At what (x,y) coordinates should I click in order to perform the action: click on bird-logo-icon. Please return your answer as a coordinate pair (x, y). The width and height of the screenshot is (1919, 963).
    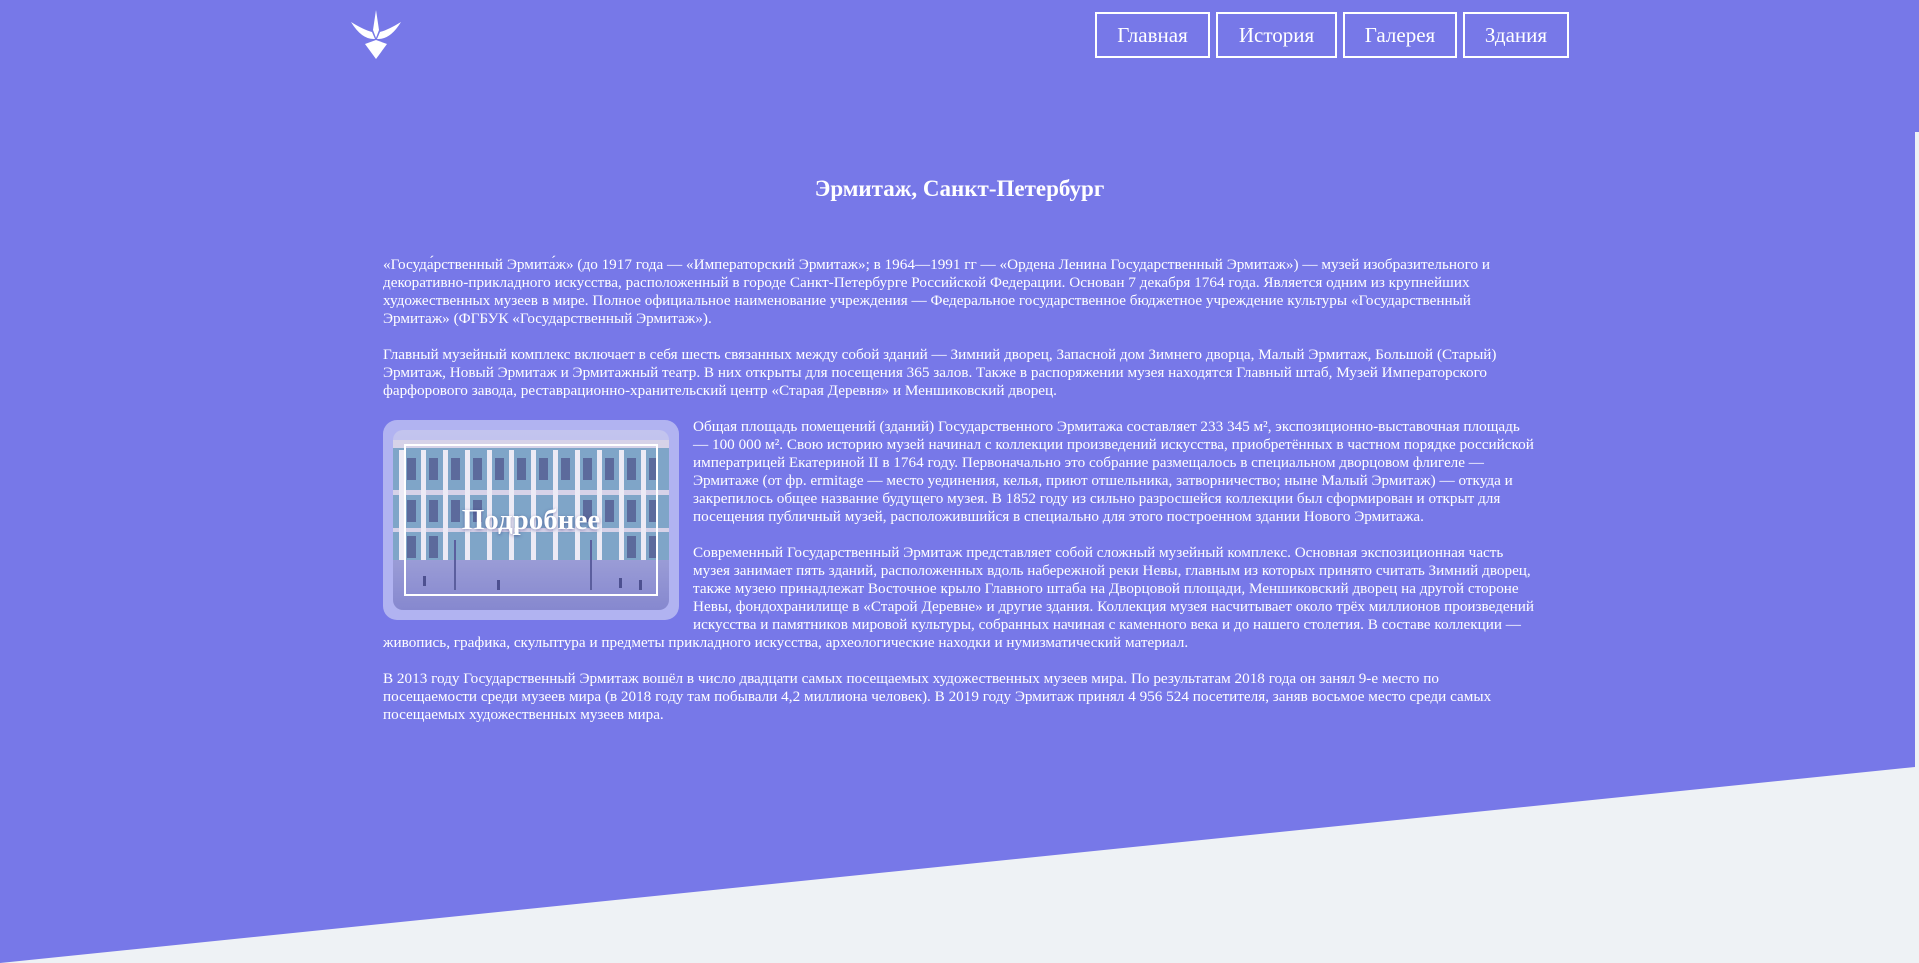
    Looking at the image, I should click on (376, 34).